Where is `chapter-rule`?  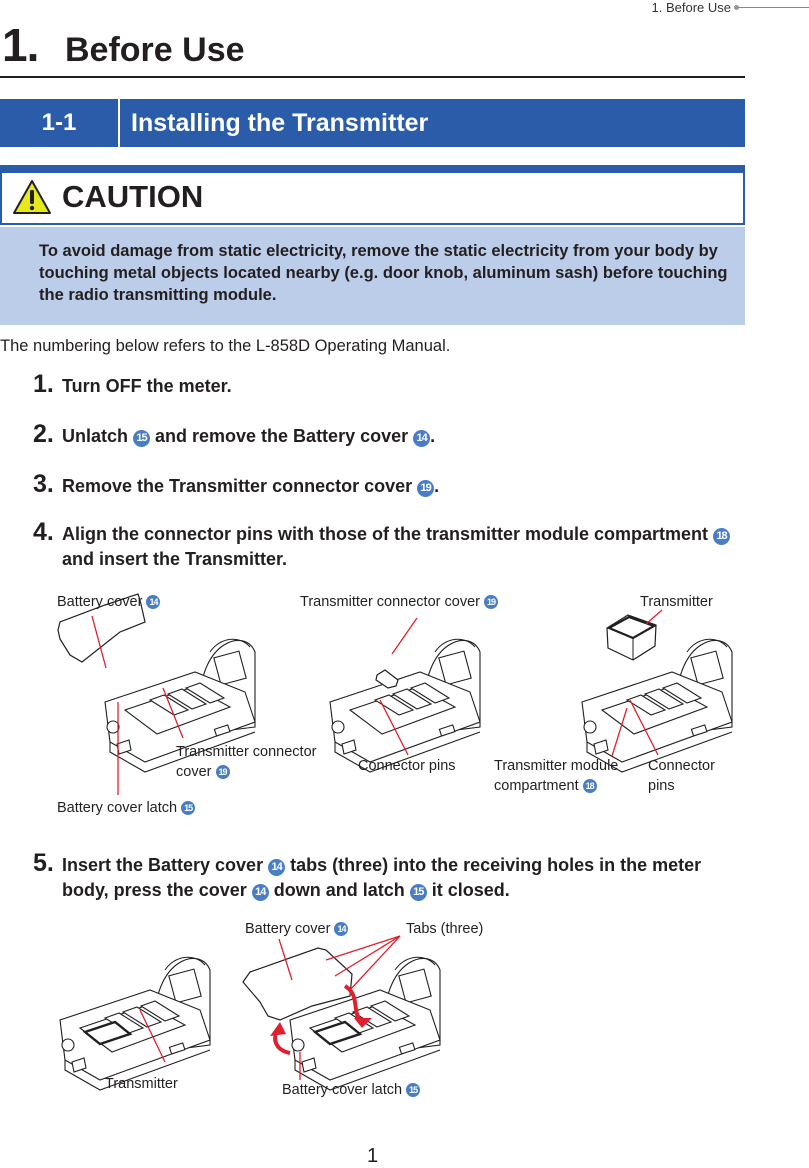
chapter-rule is located at coordinates (372, 77).